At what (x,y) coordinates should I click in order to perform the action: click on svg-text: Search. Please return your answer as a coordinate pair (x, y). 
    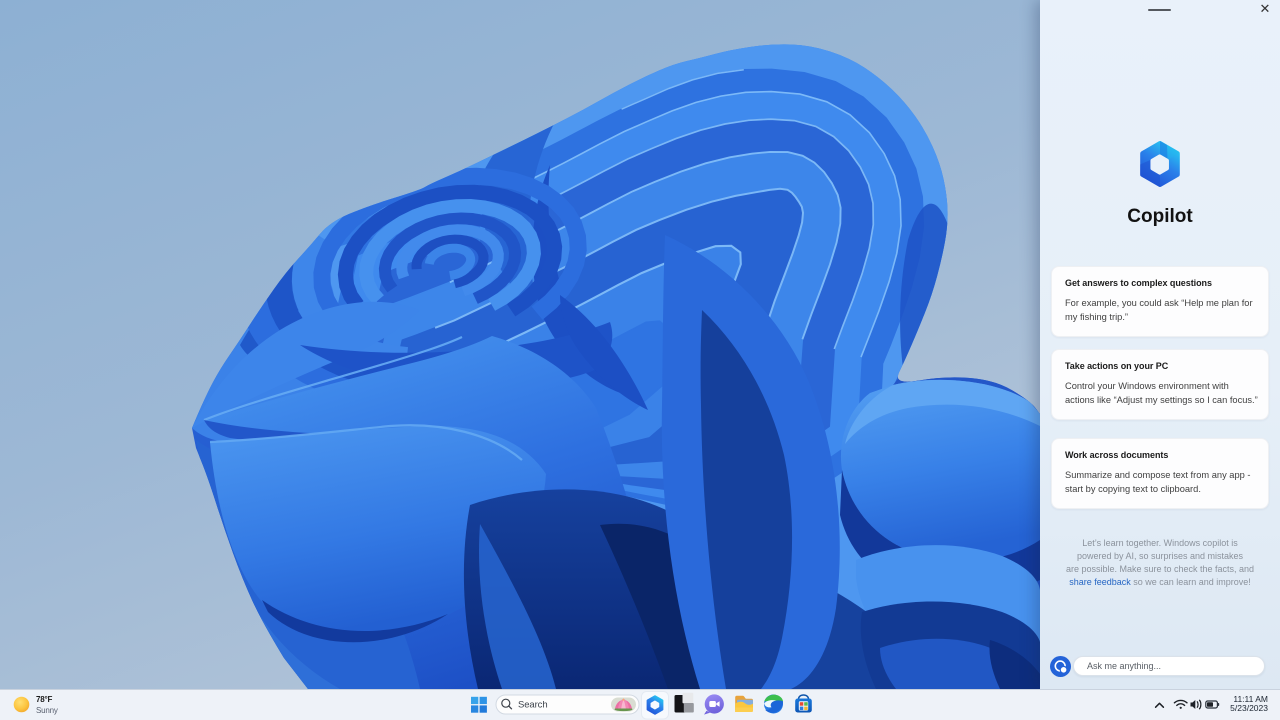
    Looking at the image, I should click on (533, 705).